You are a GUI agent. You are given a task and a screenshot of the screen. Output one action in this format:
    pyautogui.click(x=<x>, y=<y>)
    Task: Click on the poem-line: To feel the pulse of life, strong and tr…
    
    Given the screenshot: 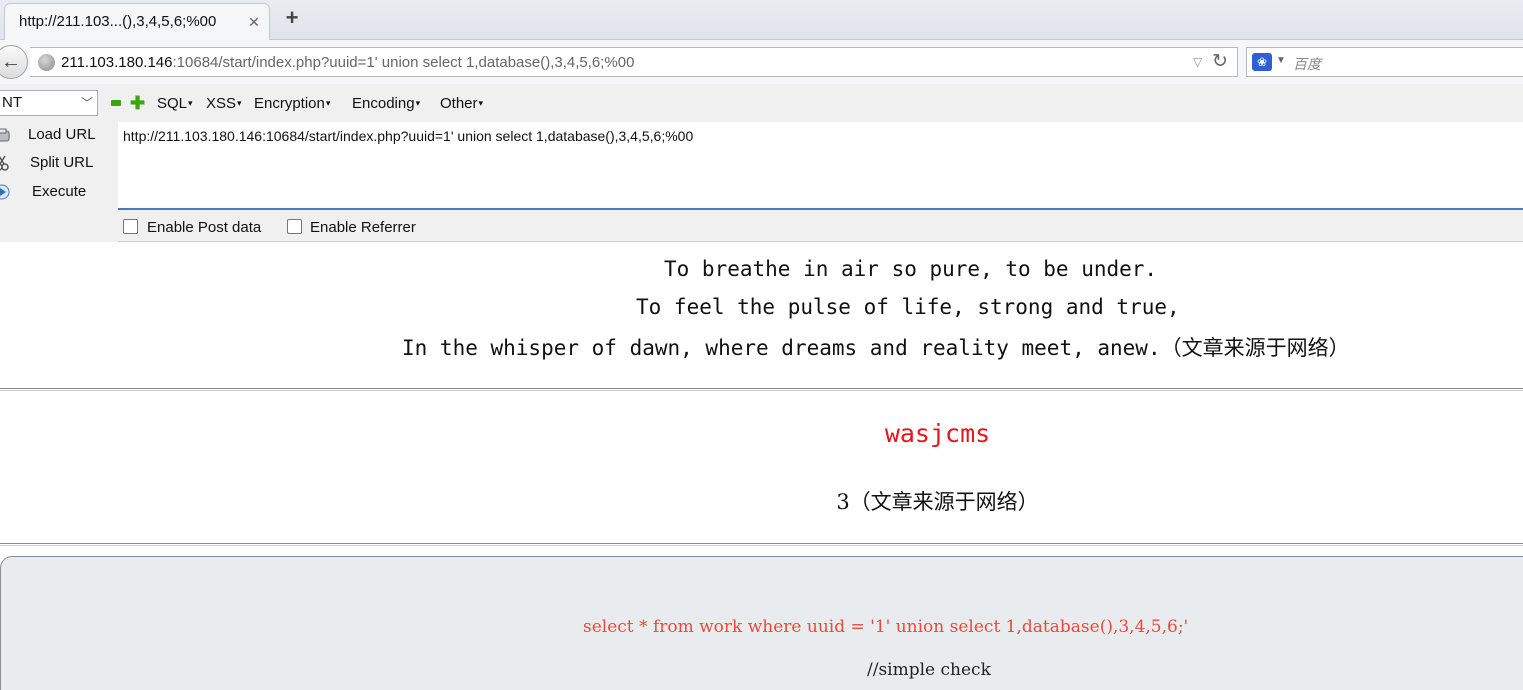 What is the action you would take?
    pyautogui.click(x=908, y=307)
    